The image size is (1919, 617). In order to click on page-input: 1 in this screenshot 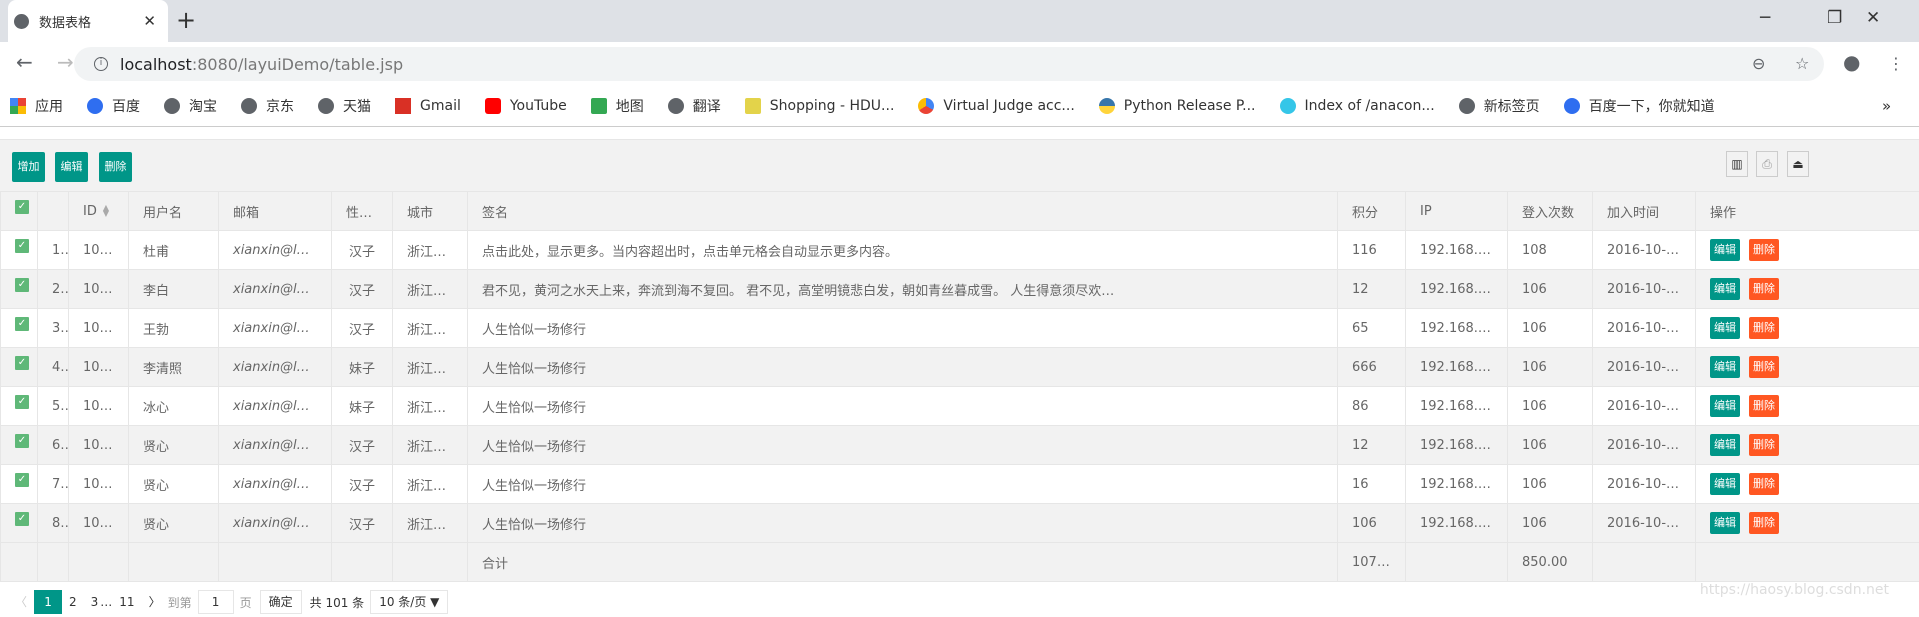, I will do `click(216, 602)`.